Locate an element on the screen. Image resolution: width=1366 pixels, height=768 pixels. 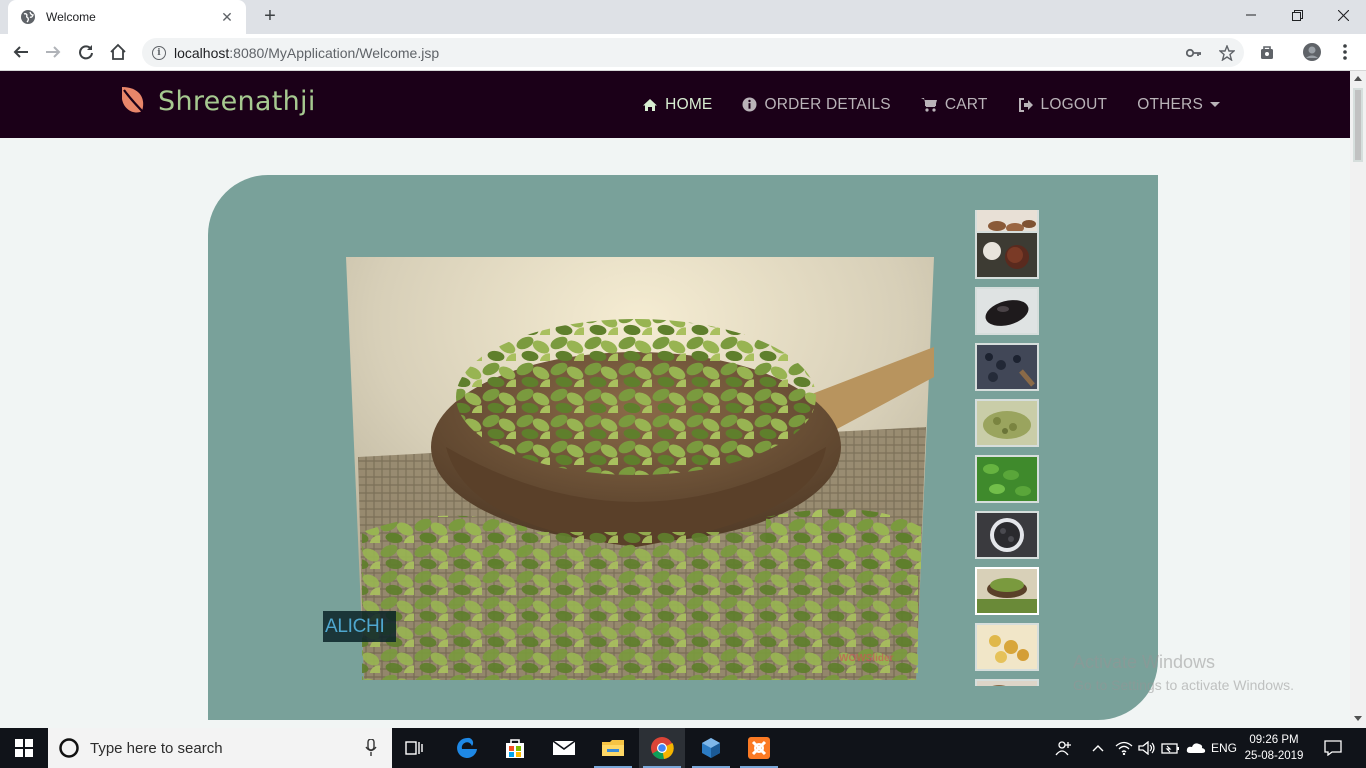
chrome-icon is located at coordinates (662, 748).